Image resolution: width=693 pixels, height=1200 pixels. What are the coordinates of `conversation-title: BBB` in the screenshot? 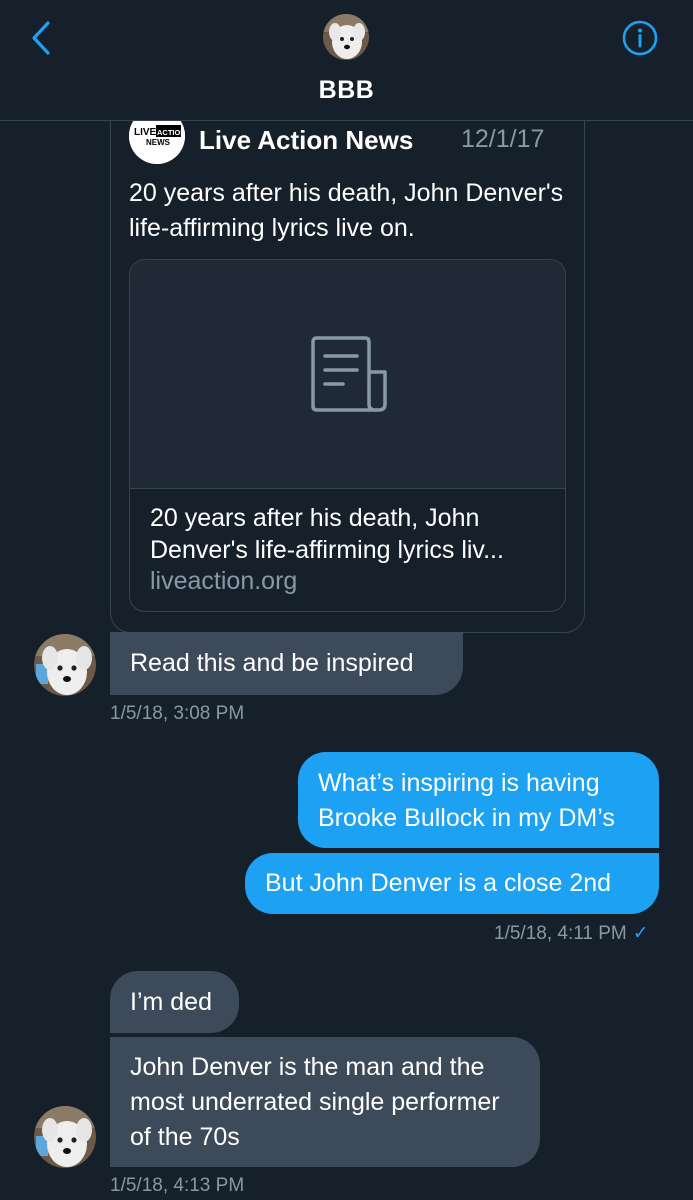 It's located at (346, 90).